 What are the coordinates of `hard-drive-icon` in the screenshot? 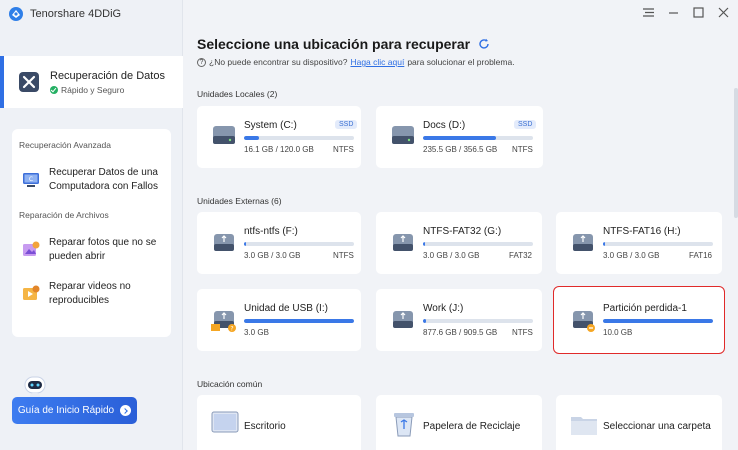 It's located at (224, 135).